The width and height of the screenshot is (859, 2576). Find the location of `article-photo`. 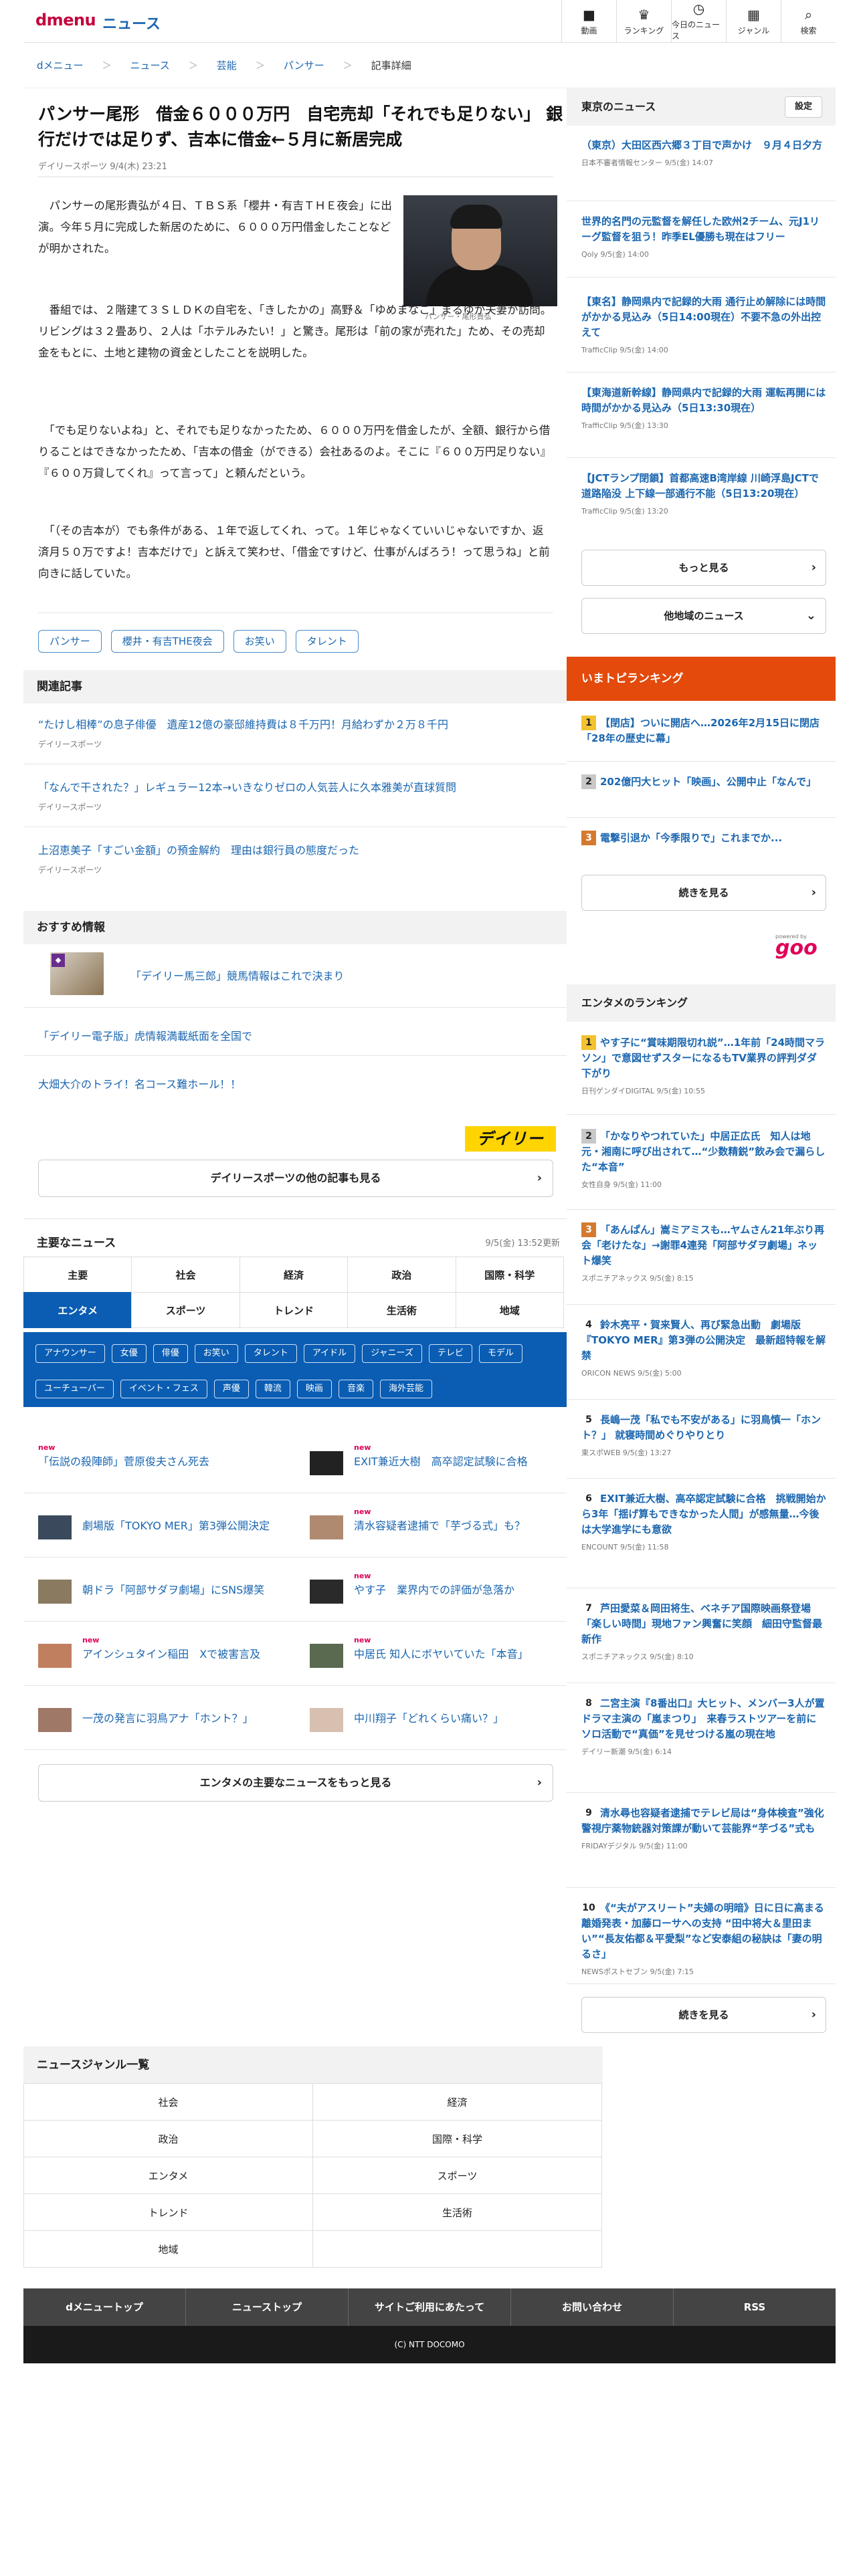

article-photo is located at coordinates (480, 250).